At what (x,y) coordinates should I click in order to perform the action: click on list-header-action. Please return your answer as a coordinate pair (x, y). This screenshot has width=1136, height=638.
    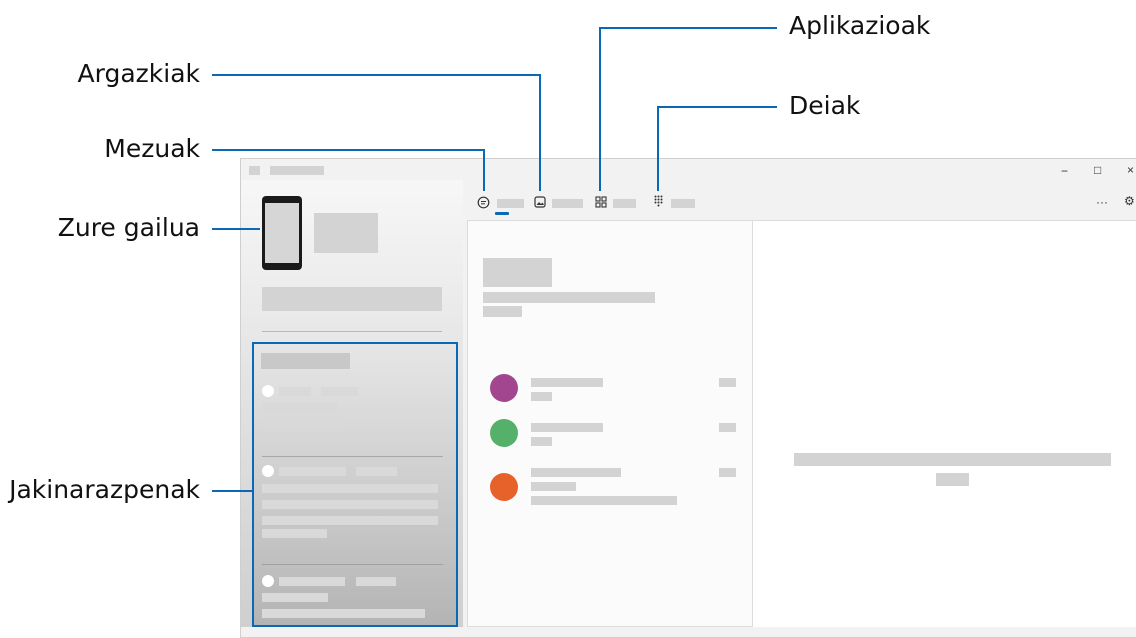
    Looking at the image, I should click on (502, 311).